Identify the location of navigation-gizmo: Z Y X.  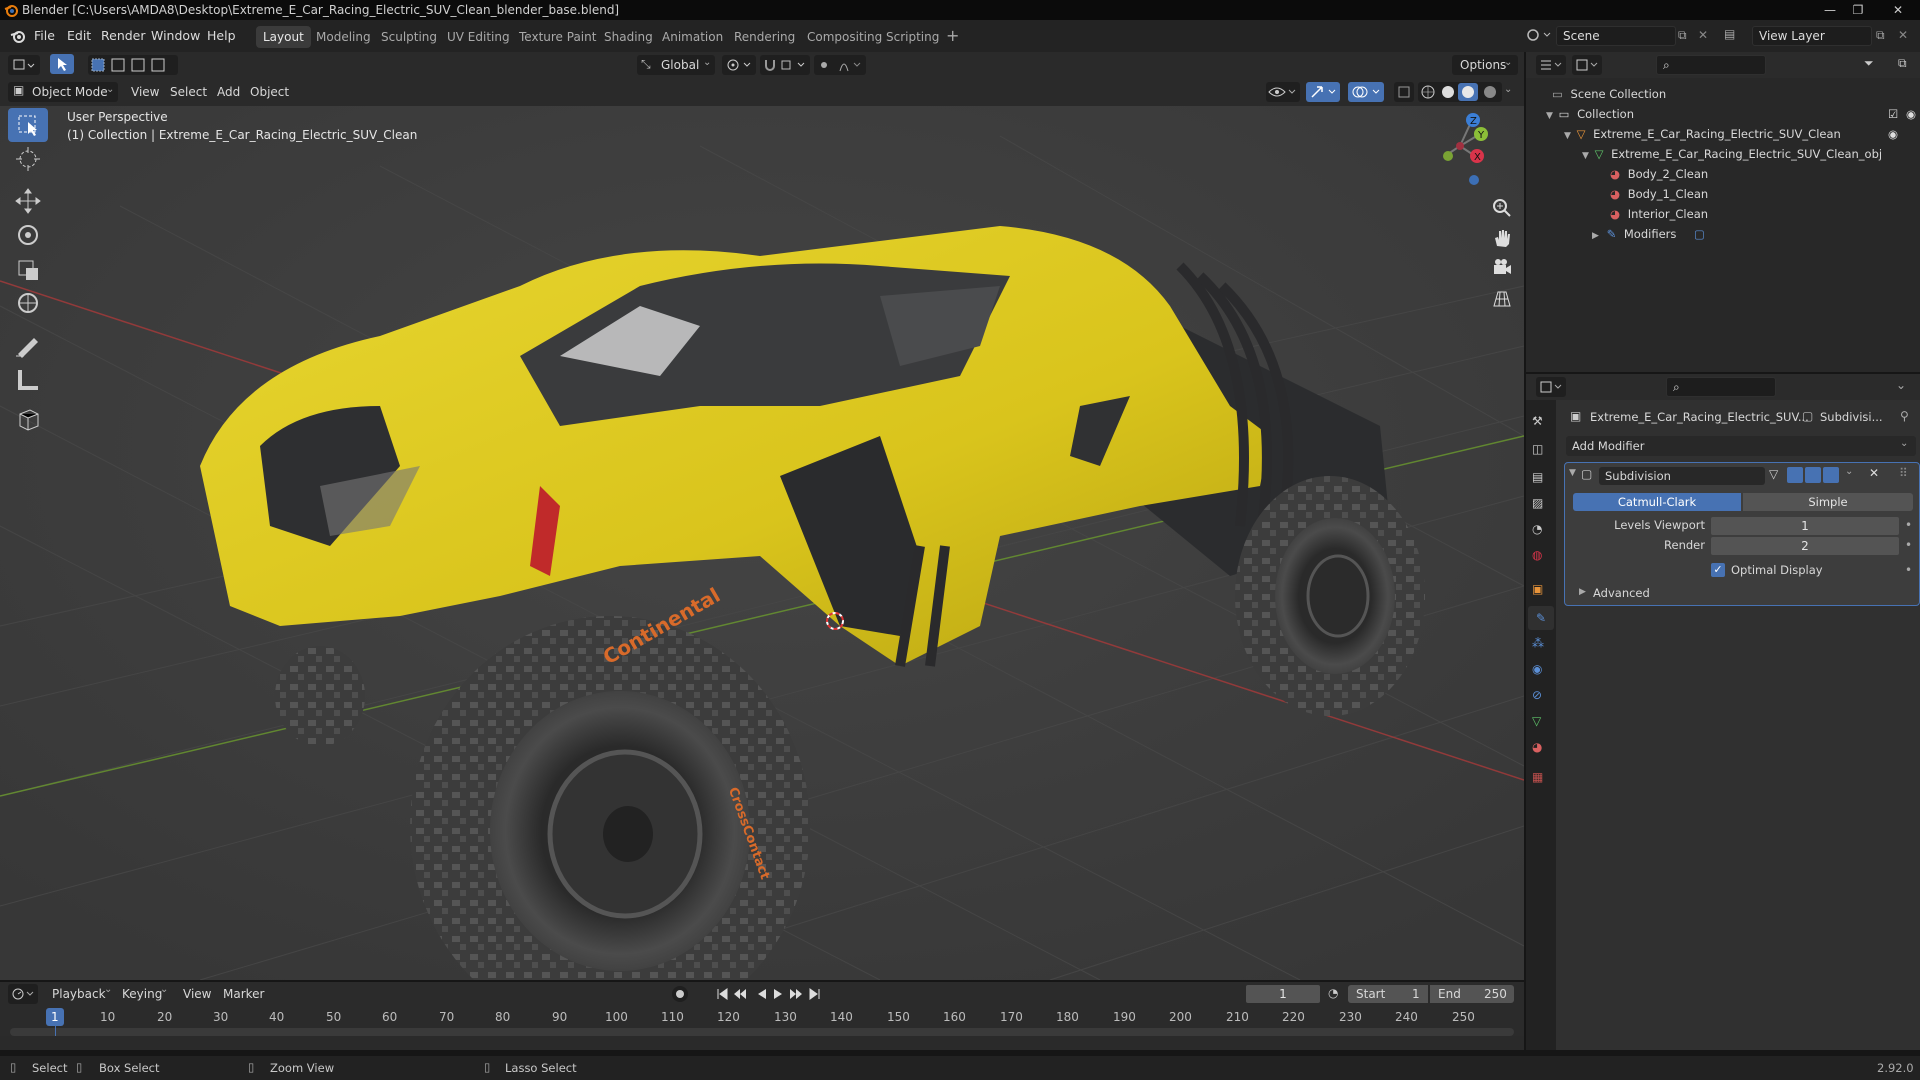
(1460, 148).